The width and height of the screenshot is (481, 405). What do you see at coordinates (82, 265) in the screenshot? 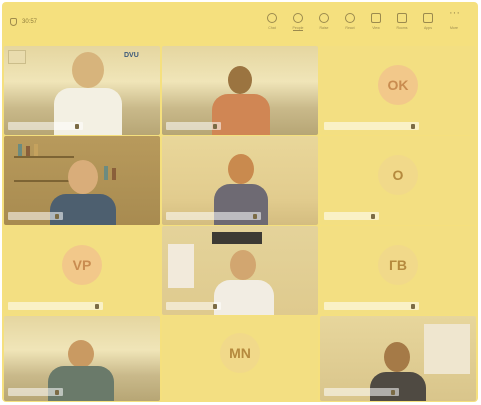
I see `participant-avatar: VP` at bounding box center [82, 265].